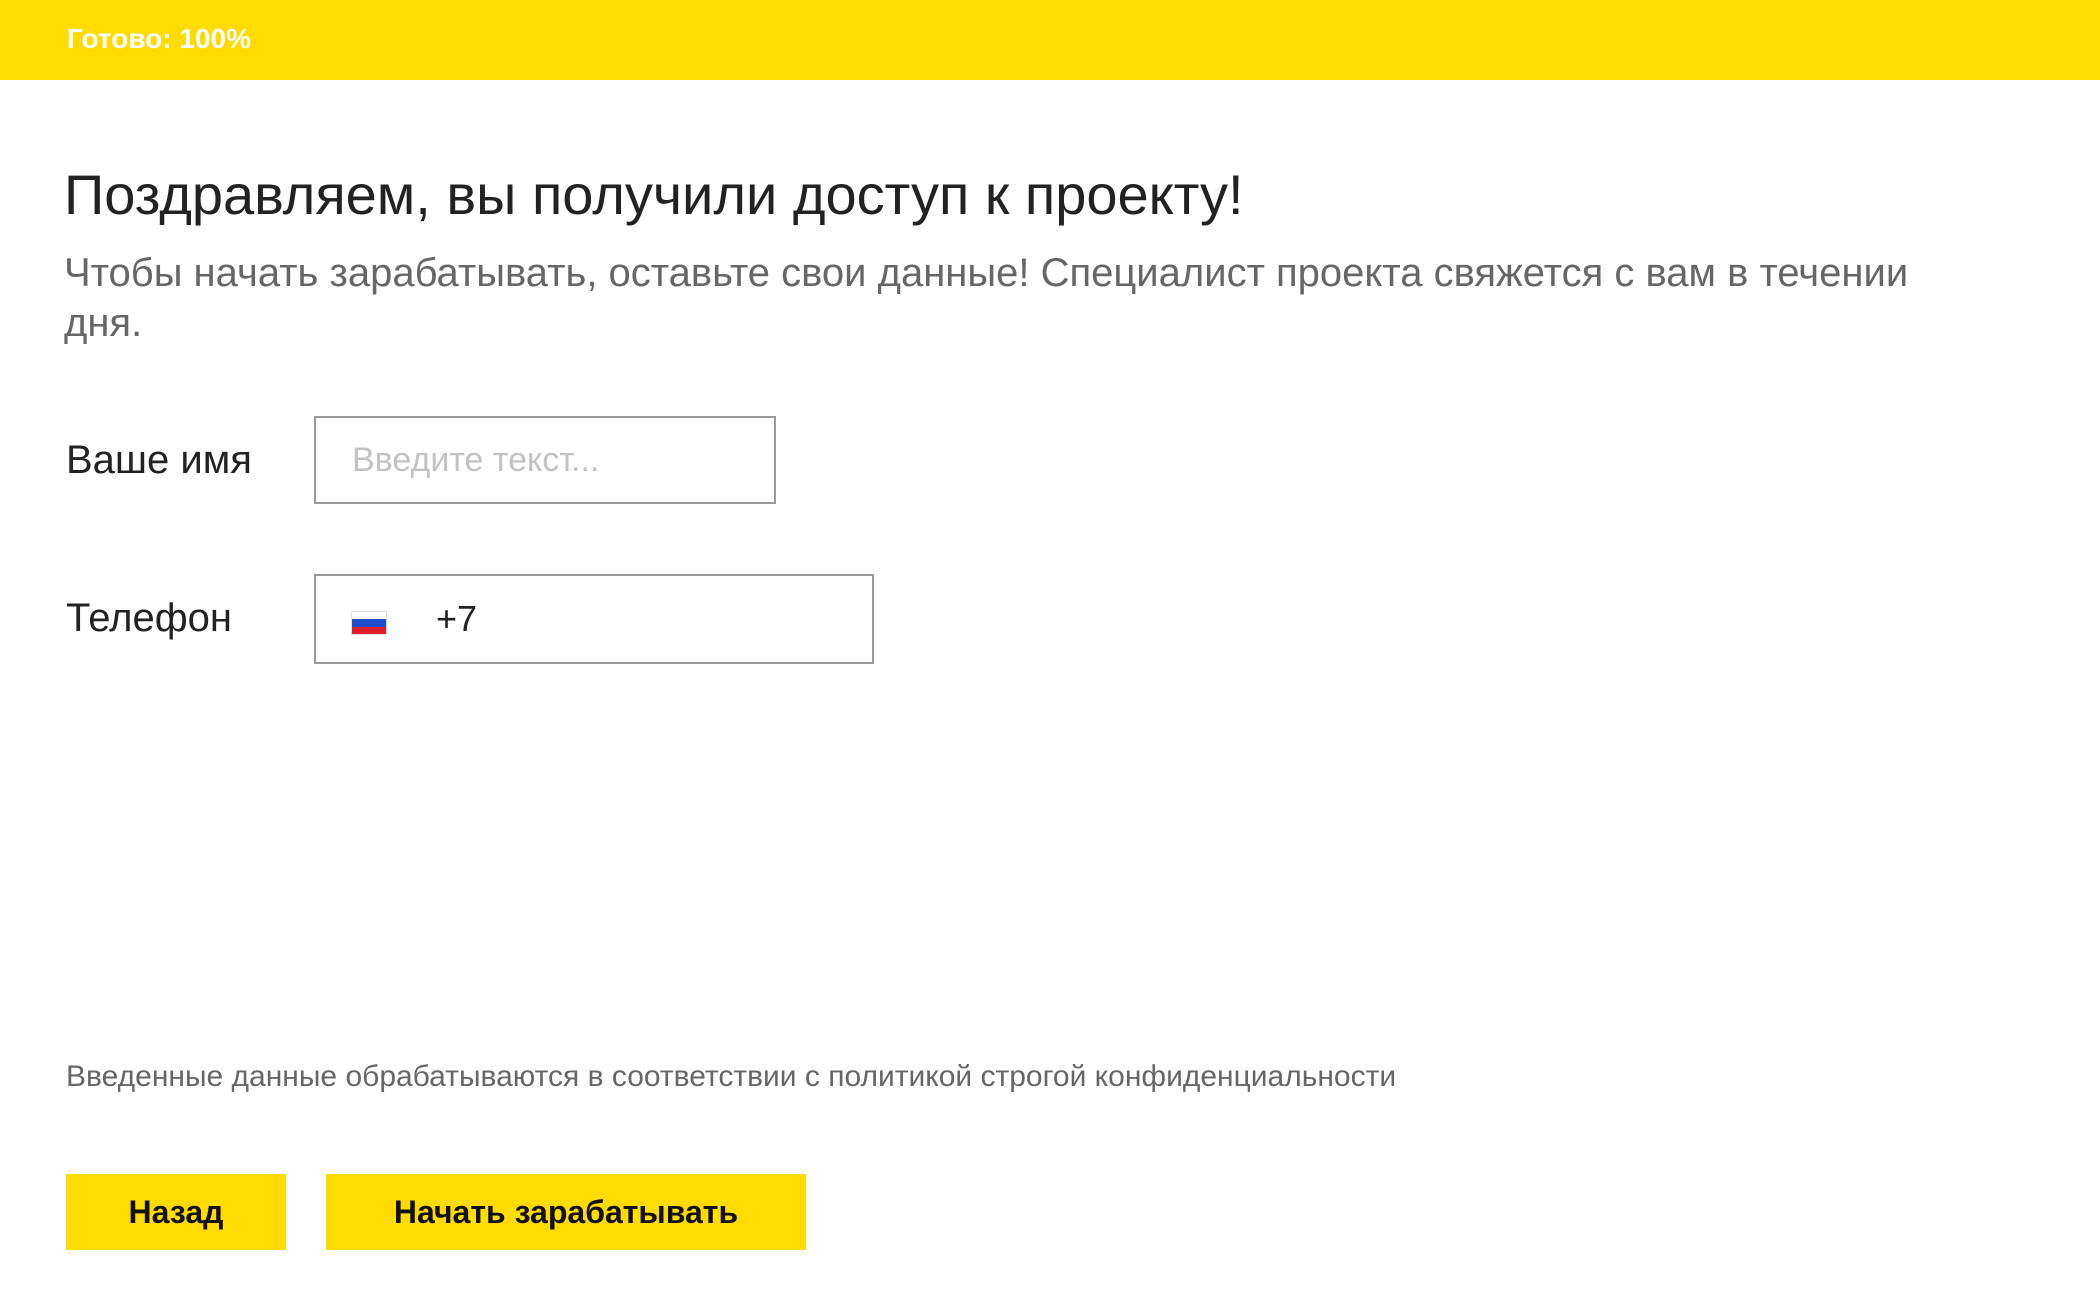 This screenshot has height=1300, width=2100. What do you see at coordinates (545, 460) in the screenshot?
I see `name-input` at bounding box center [545, 460].